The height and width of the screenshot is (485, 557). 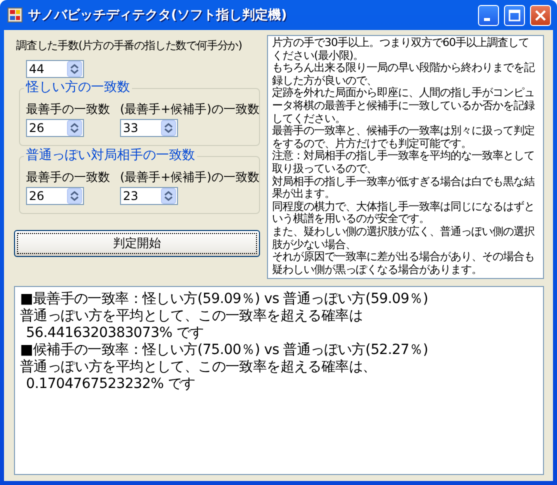 What do you see at coordinates (487, 19) in the screenshot?
I see `minimize-icon` at bounding box center [487, 19].